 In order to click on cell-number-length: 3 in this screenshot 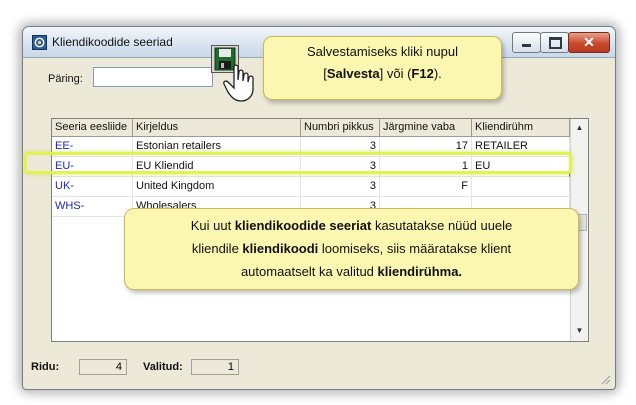, I will do `click(340, 187)`.